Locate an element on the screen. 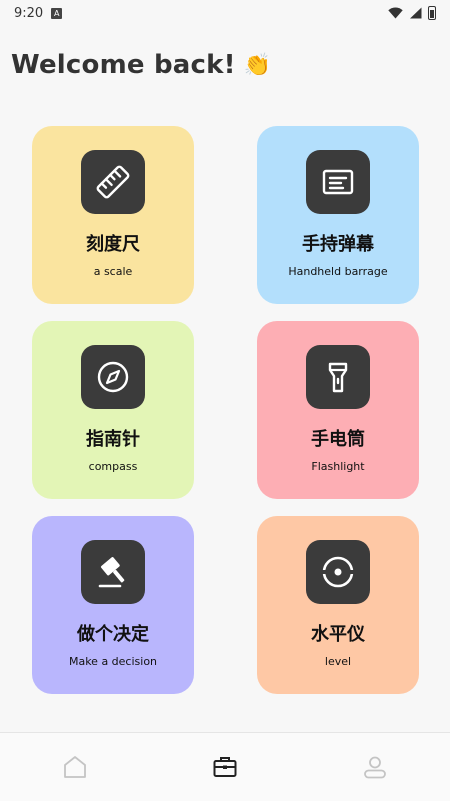 This screenshot has height=801, width=450. tool-title: 刻度尺 is located at coordinates (113, 244).